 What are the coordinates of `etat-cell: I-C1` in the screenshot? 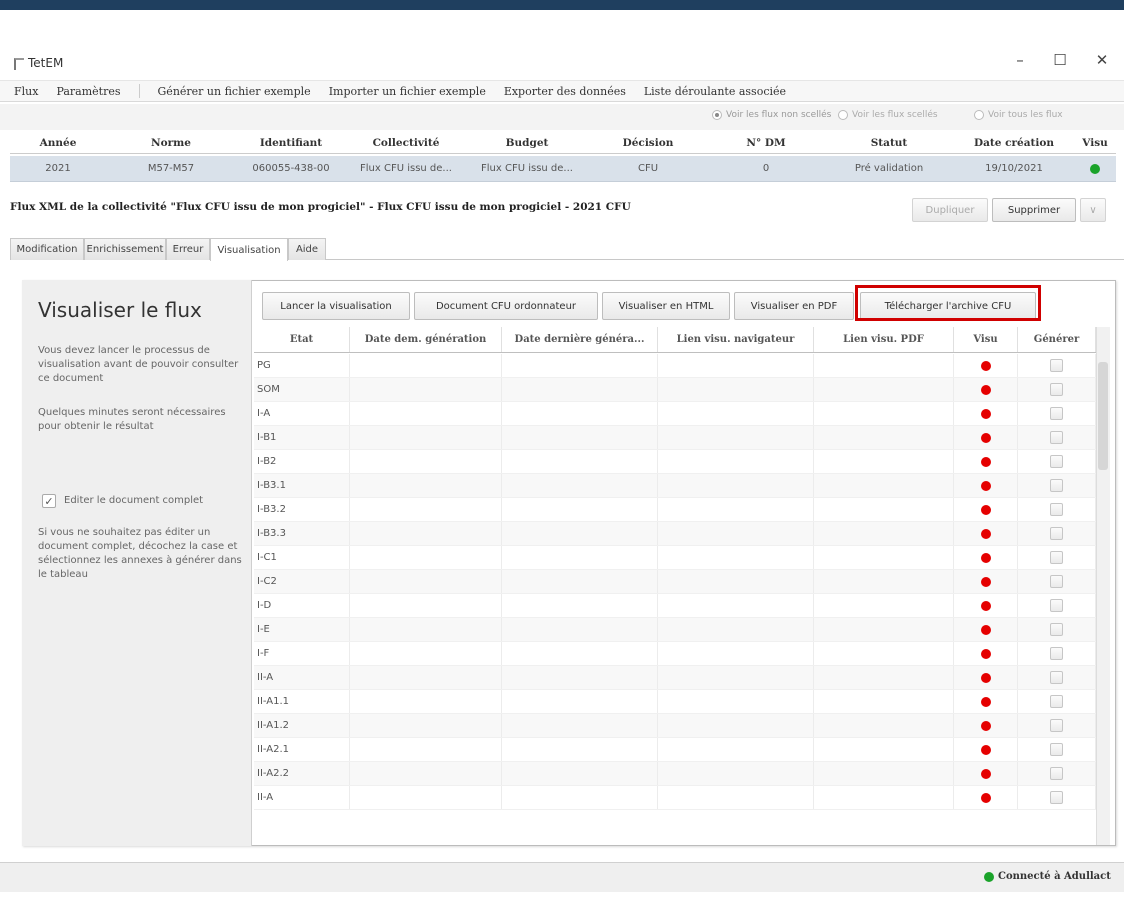 It's located at (302, 557).